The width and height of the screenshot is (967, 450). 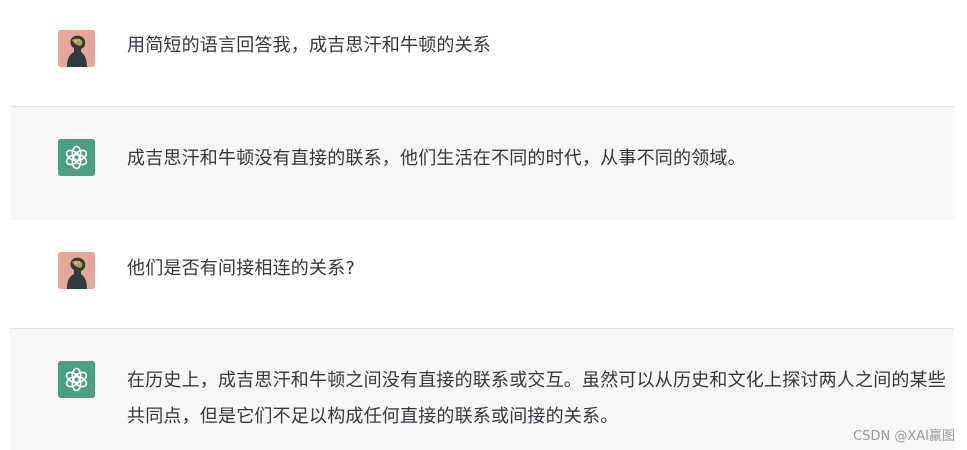 What do you see at coordinates (904, 436) in the screenshot?
I see `csdn-watermark: CSDN @XAI羸图` at bounding box center [904, 436].